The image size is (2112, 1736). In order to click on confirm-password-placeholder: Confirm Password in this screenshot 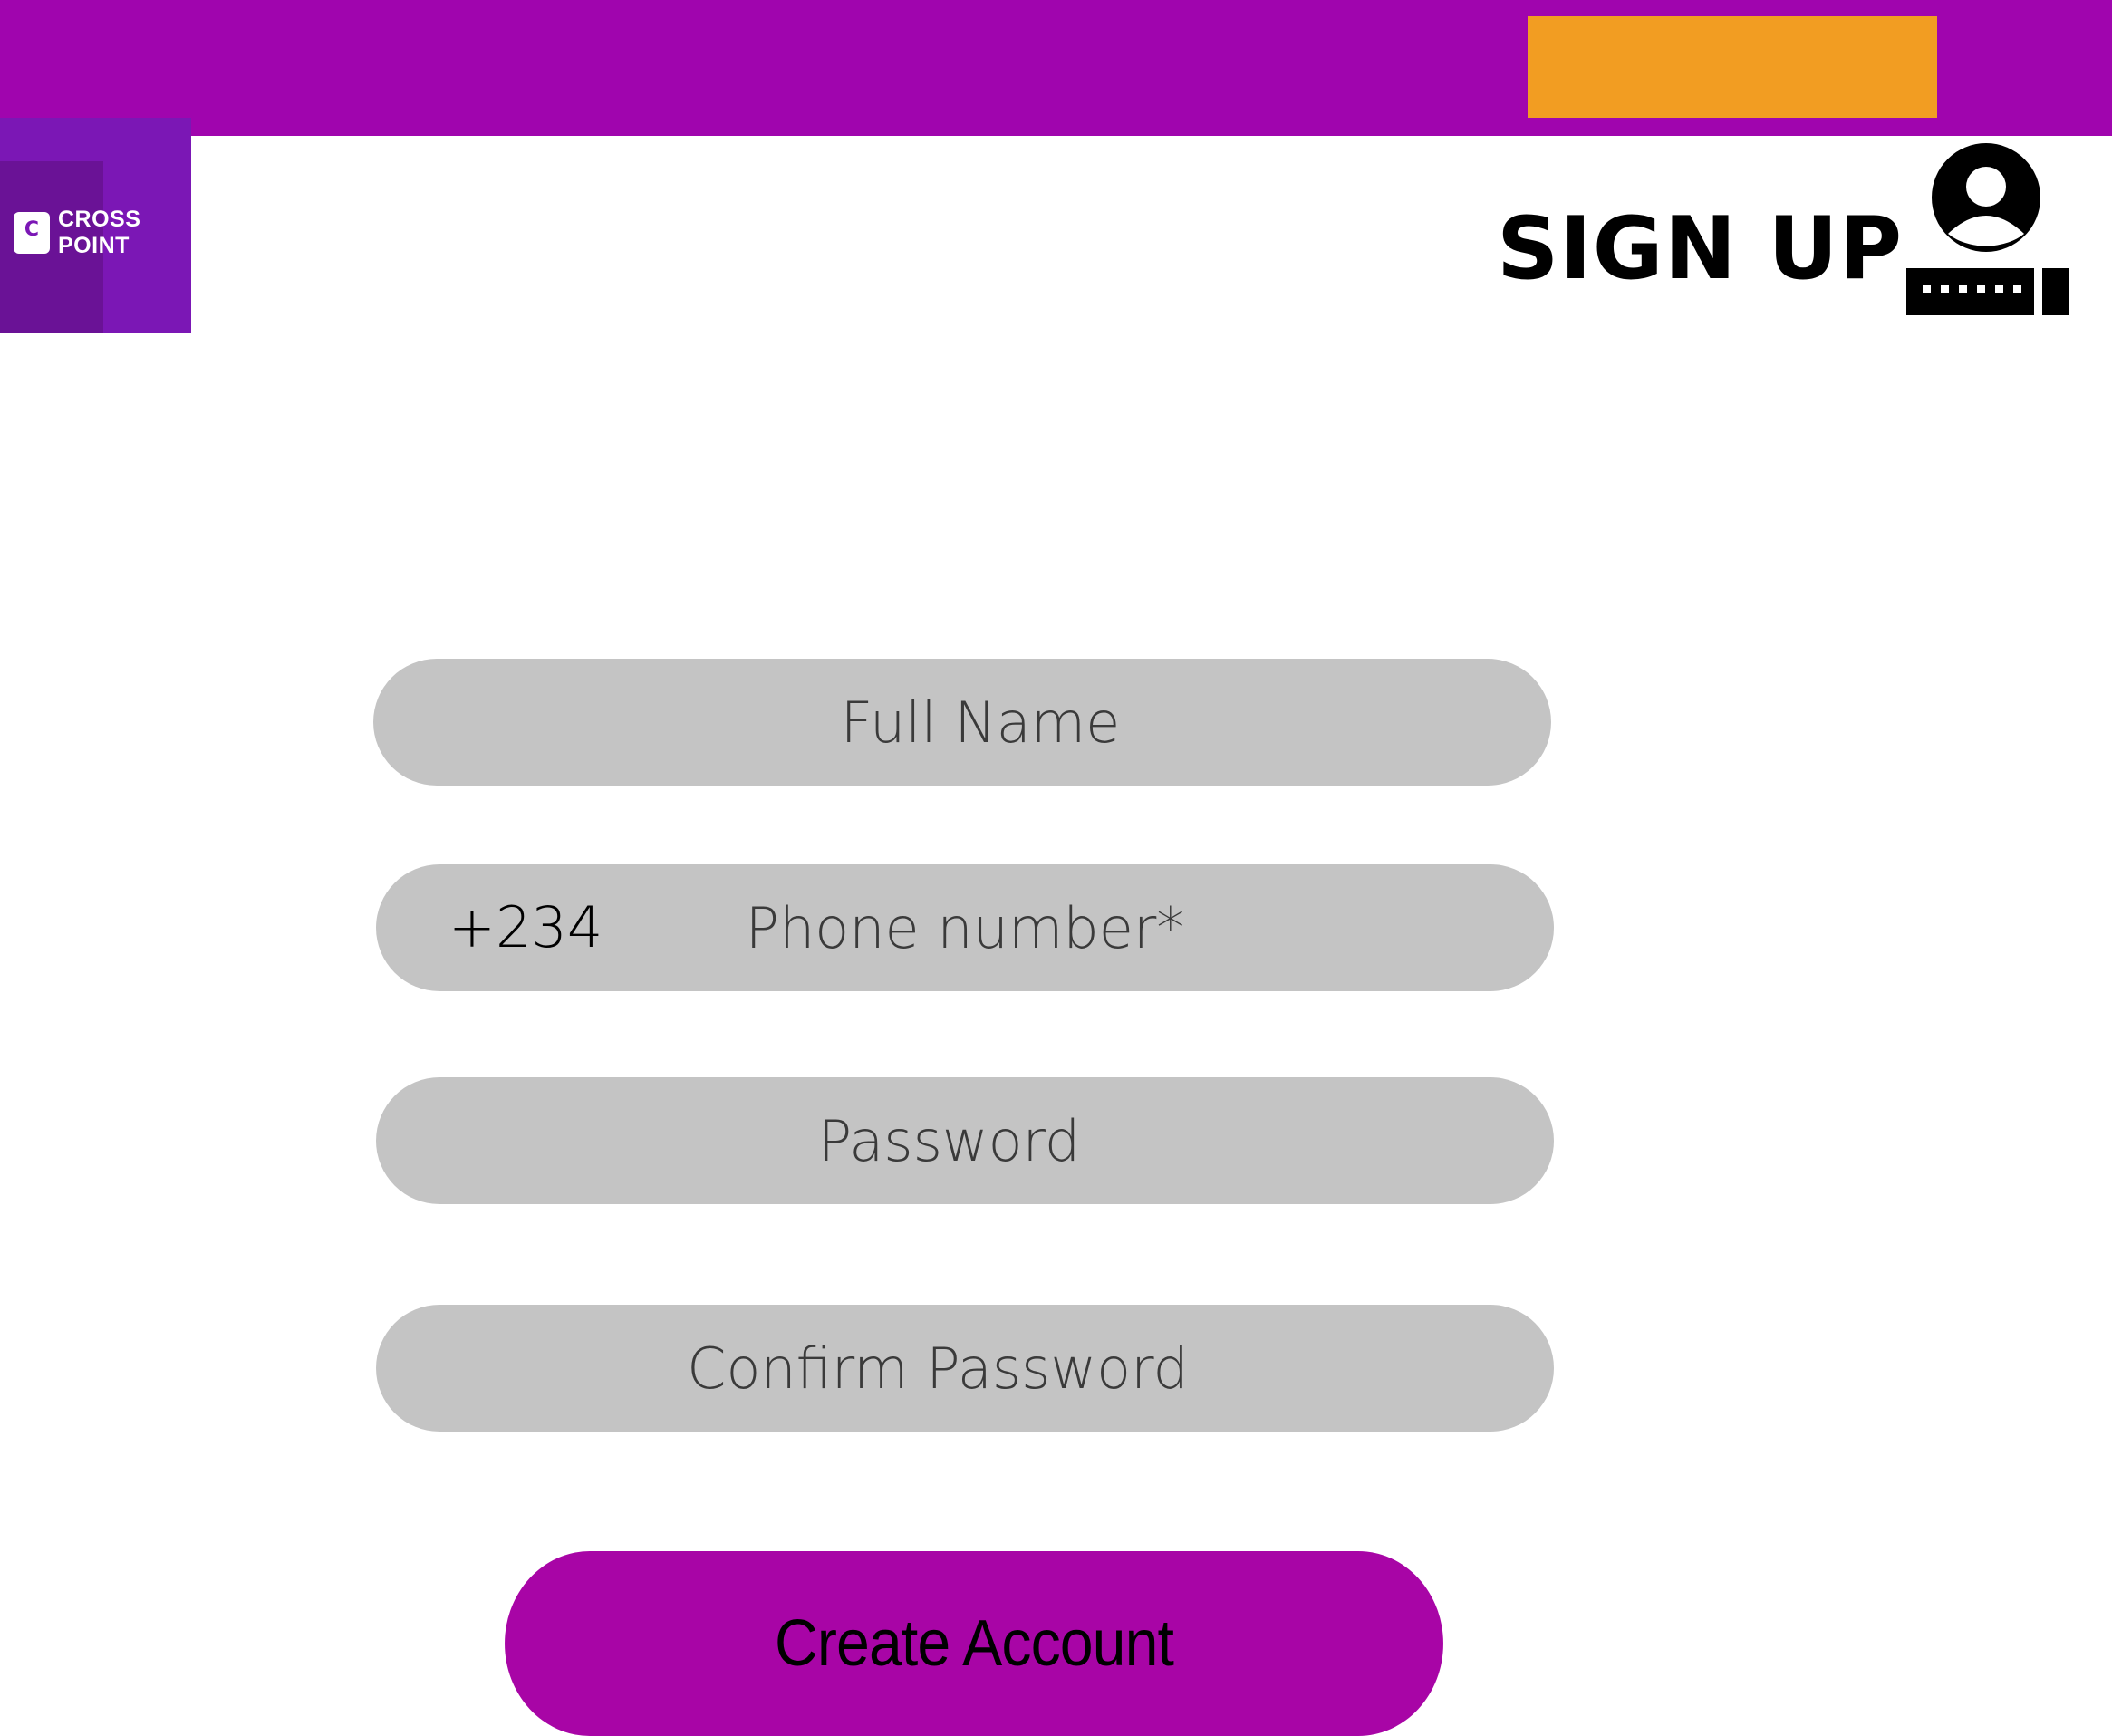, I will do `click(938, 1368)`.